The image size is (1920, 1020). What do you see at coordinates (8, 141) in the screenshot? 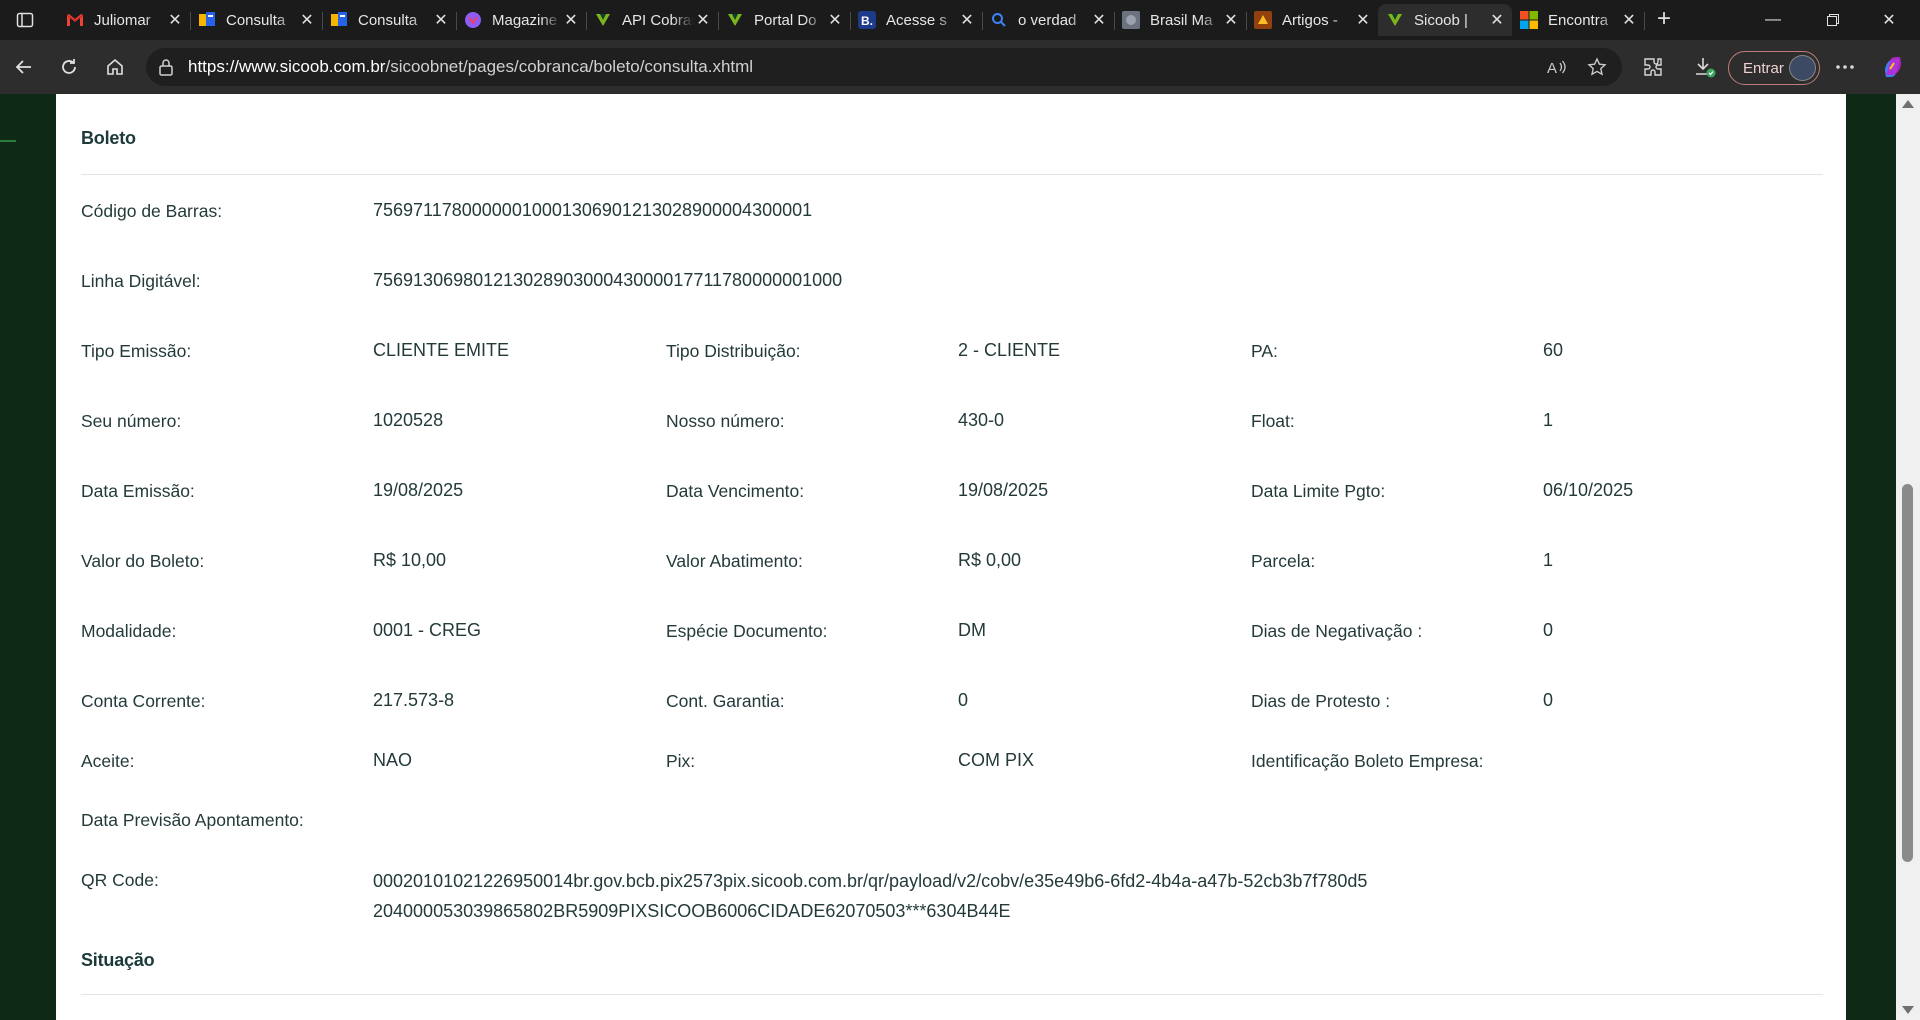
I see `accent-line` at bounding box center [8, 141].